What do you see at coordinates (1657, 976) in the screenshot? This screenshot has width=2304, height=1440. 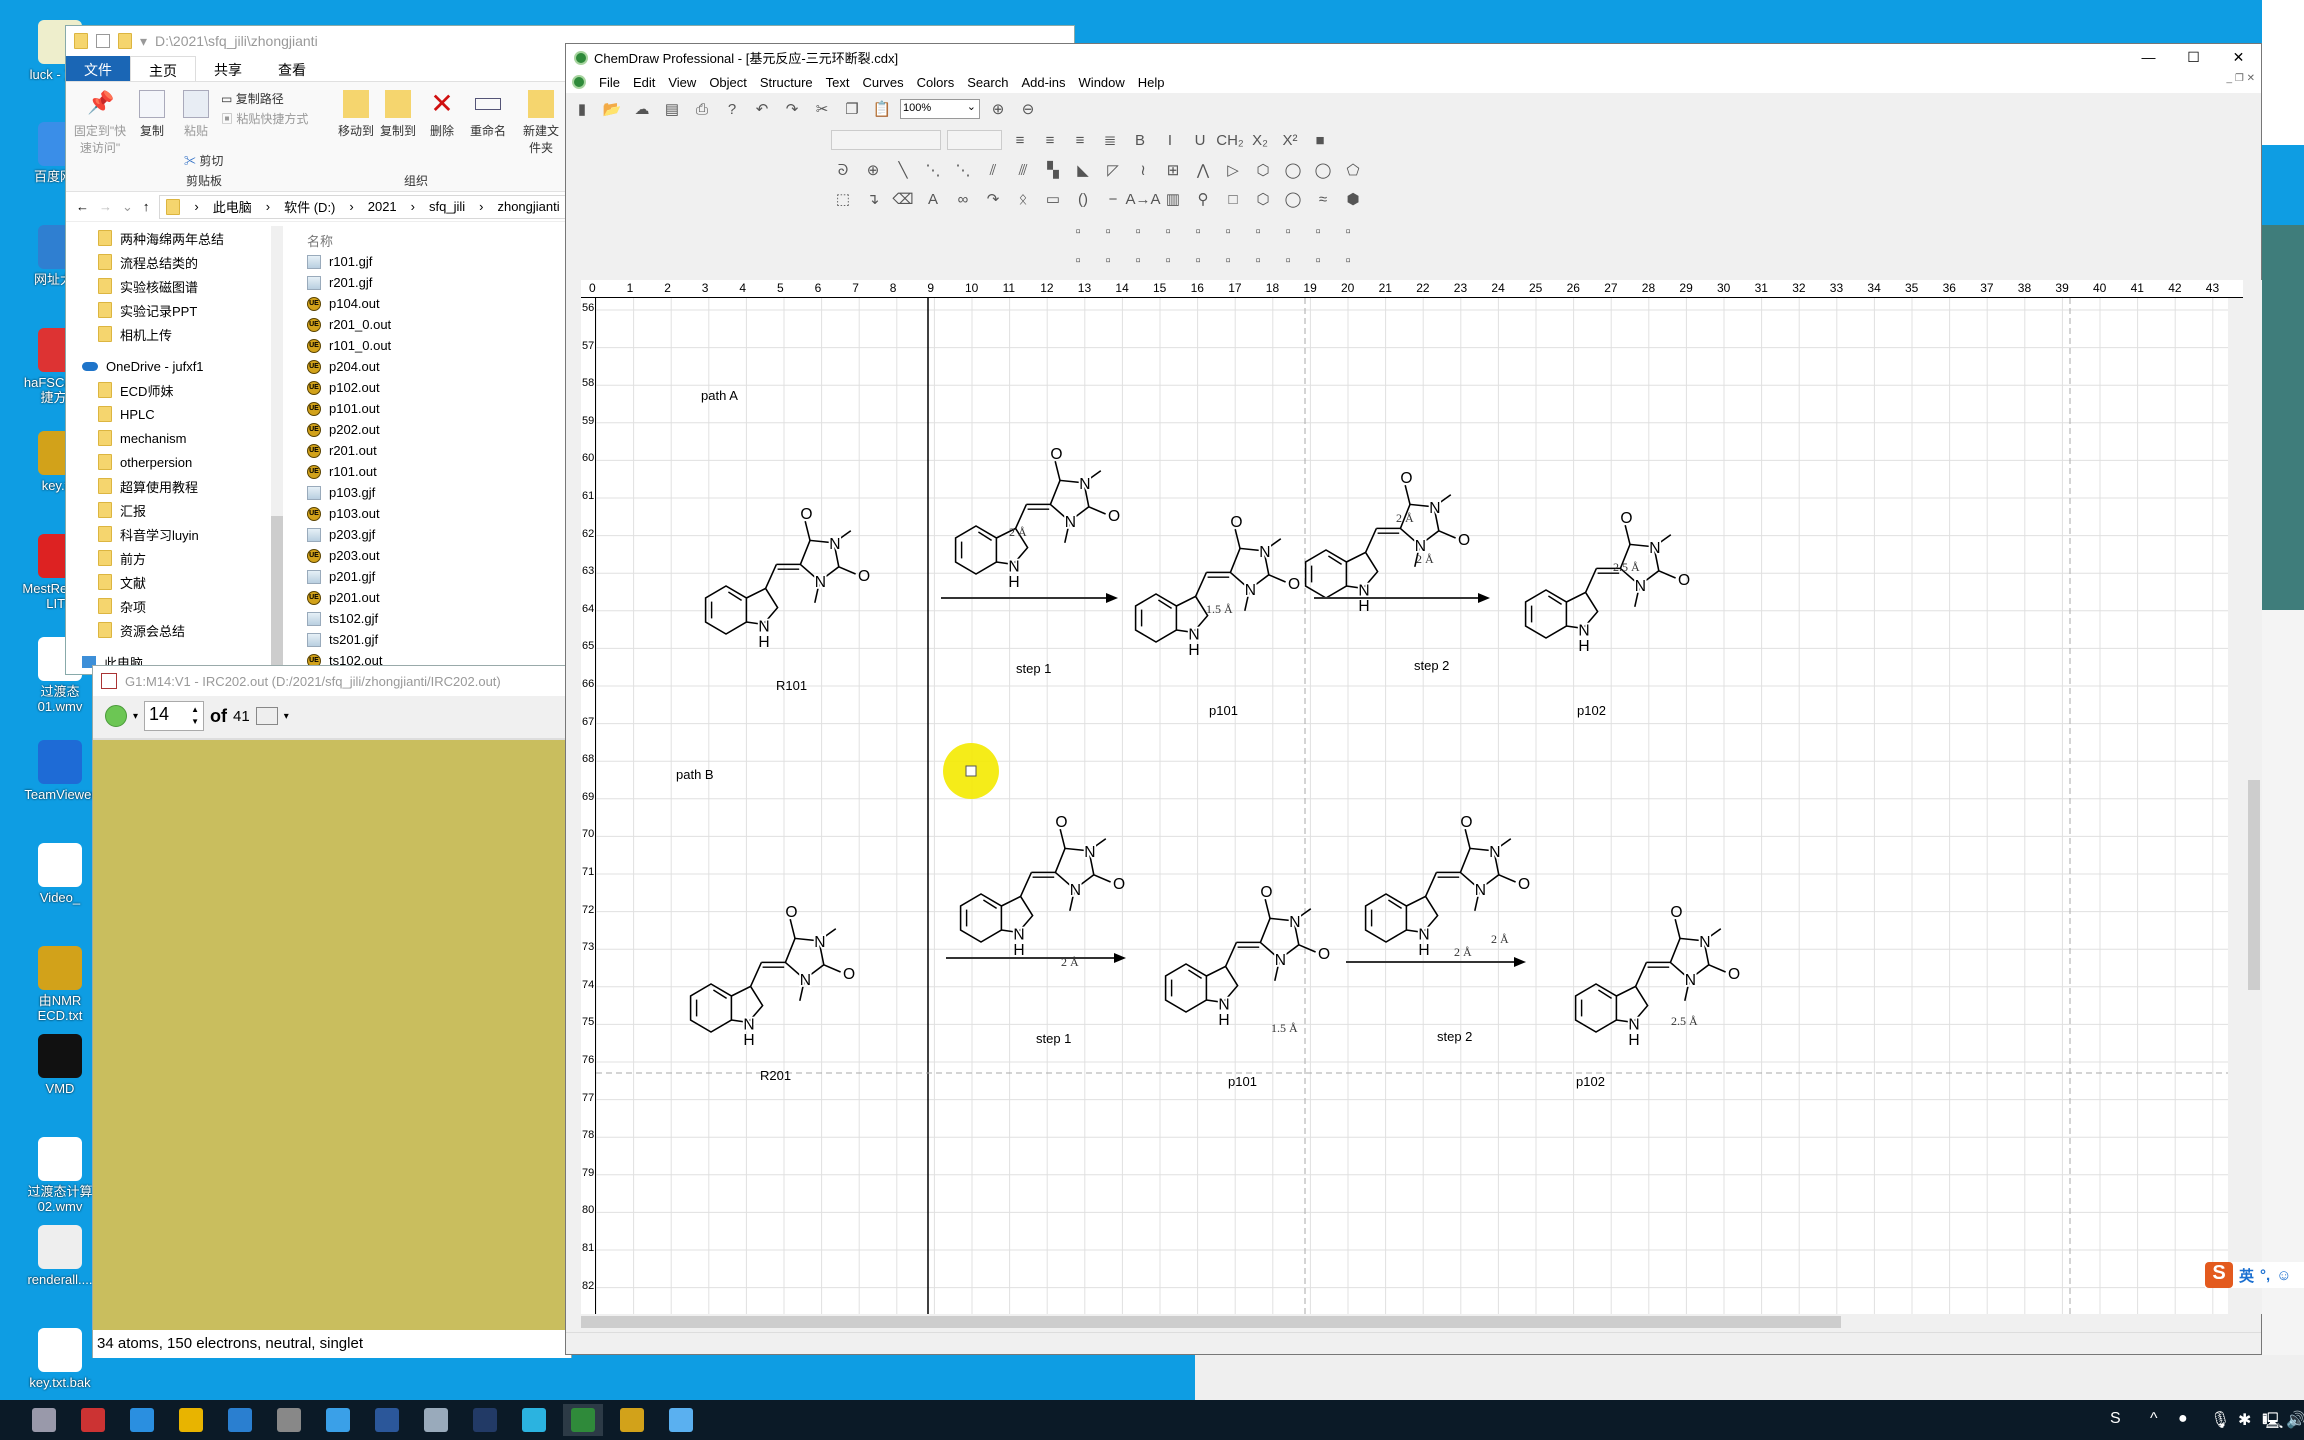 I see `molecule-p102-b` at bounding box center [1657, 976].